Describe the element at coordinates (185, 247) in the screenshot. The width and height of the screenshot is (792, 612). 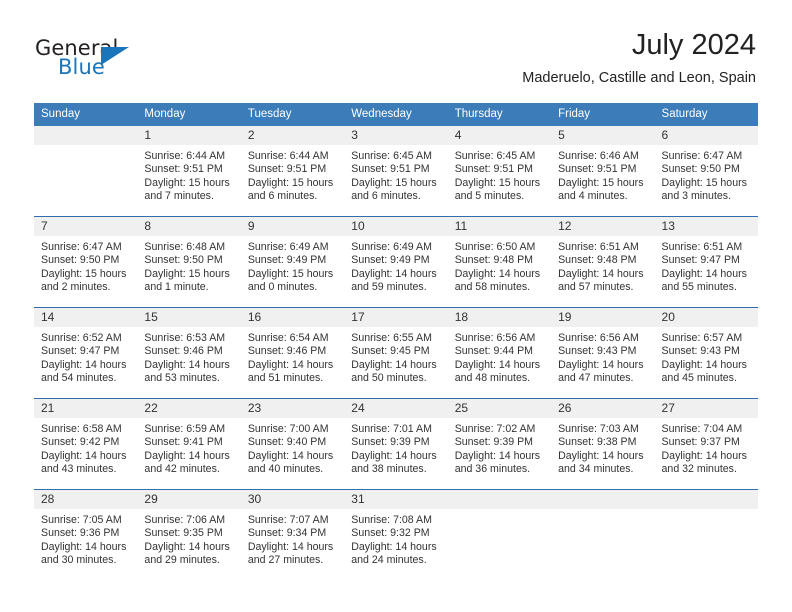
I see `sunrise-text: Sunrise: 6:48 AM` at that location.